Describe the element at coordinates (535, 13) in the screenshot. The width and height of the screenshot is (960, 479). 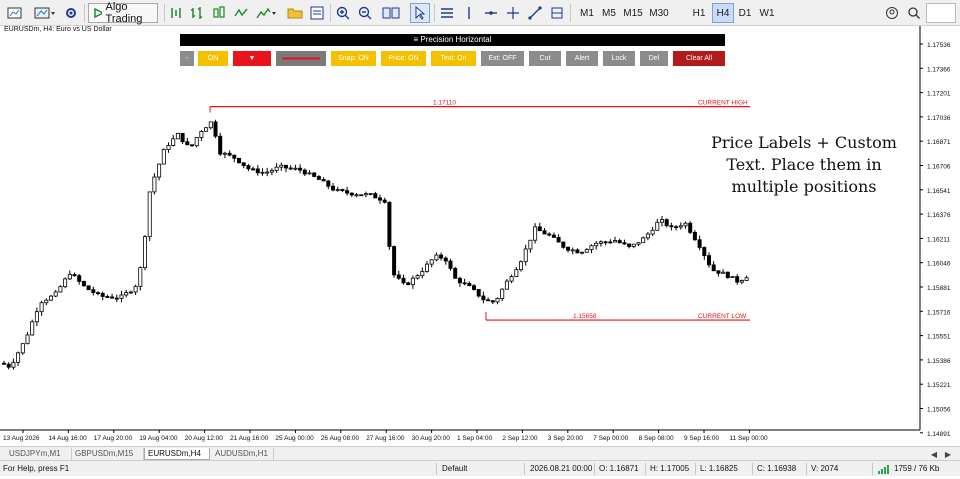
I see `trendline-icon` at that location.